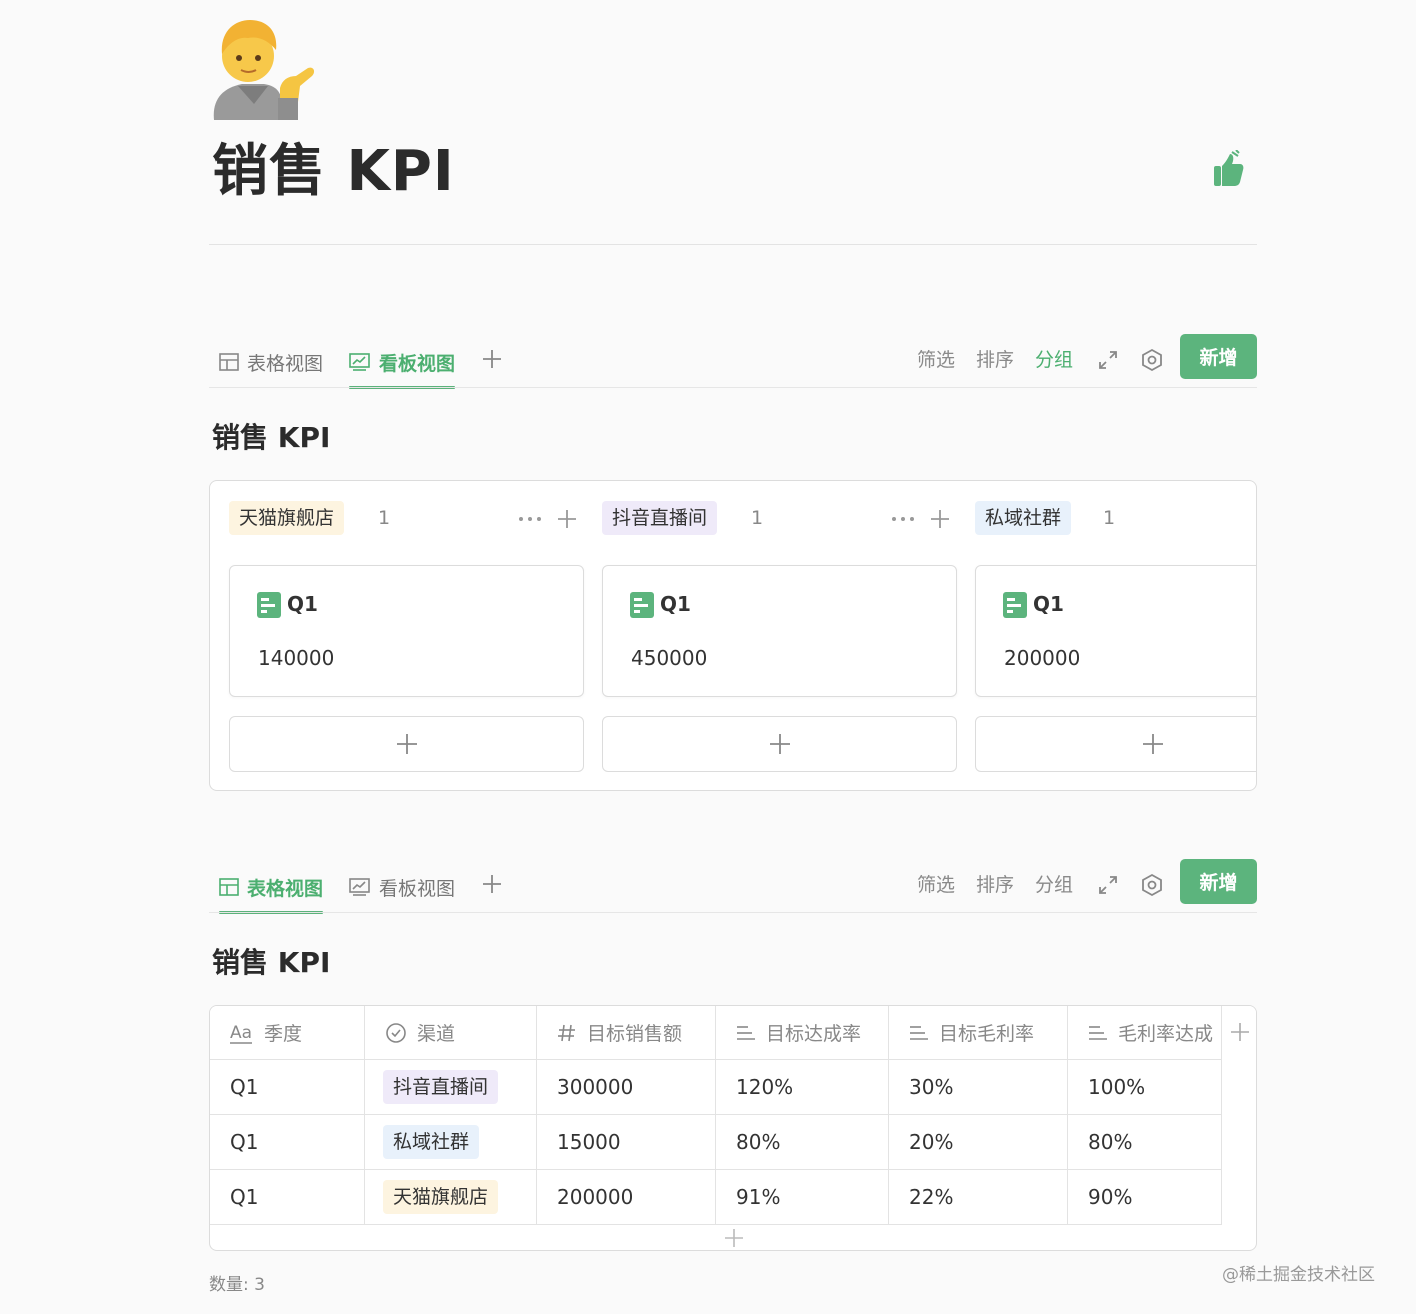 This screenshot has height=1314, width=1416. What do you see at coordinates (802, 1197) in the screenshot?
I see `cell-target-rate: 91%` at bounding box center [802, 1197].